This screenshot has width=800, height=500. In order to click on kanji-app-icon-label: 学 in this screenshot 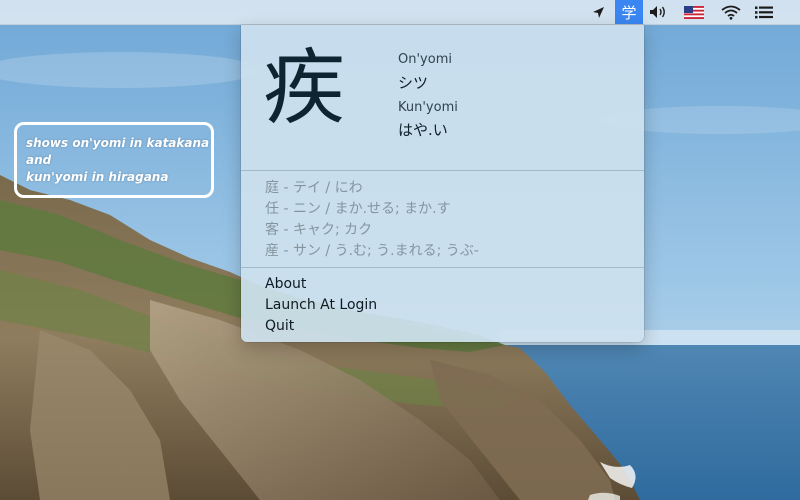, I will do `click(629, 12)`.